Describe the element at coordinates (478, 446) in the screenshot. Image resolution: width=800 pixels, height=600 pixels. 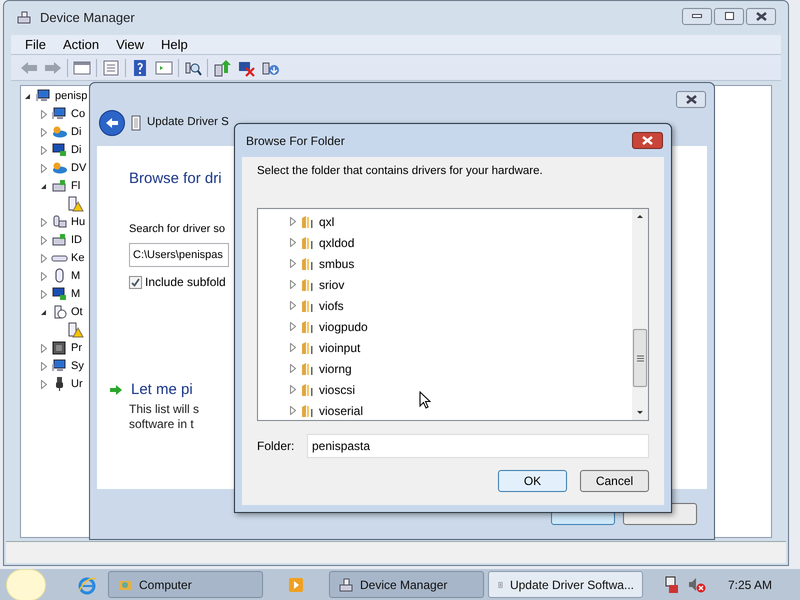
I see `folder-field: penispasta` at that location.